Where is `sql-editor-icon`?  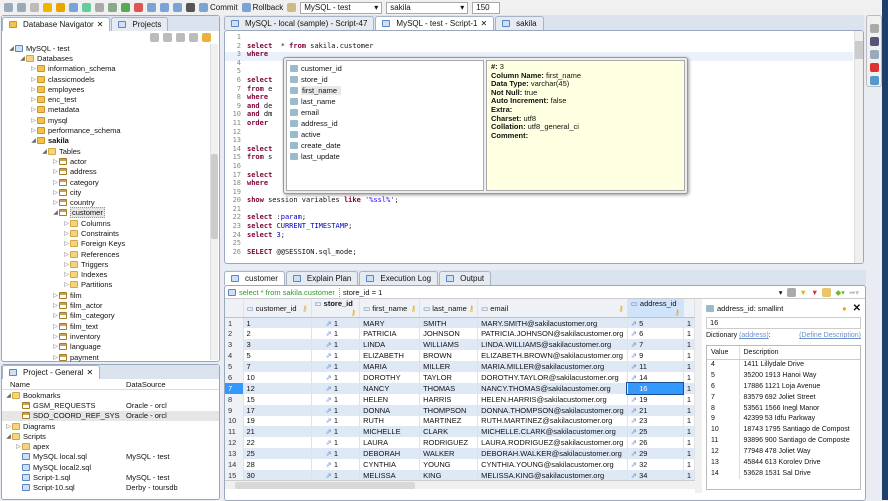
sql-editor-icon is located at coordinates (151, 7).